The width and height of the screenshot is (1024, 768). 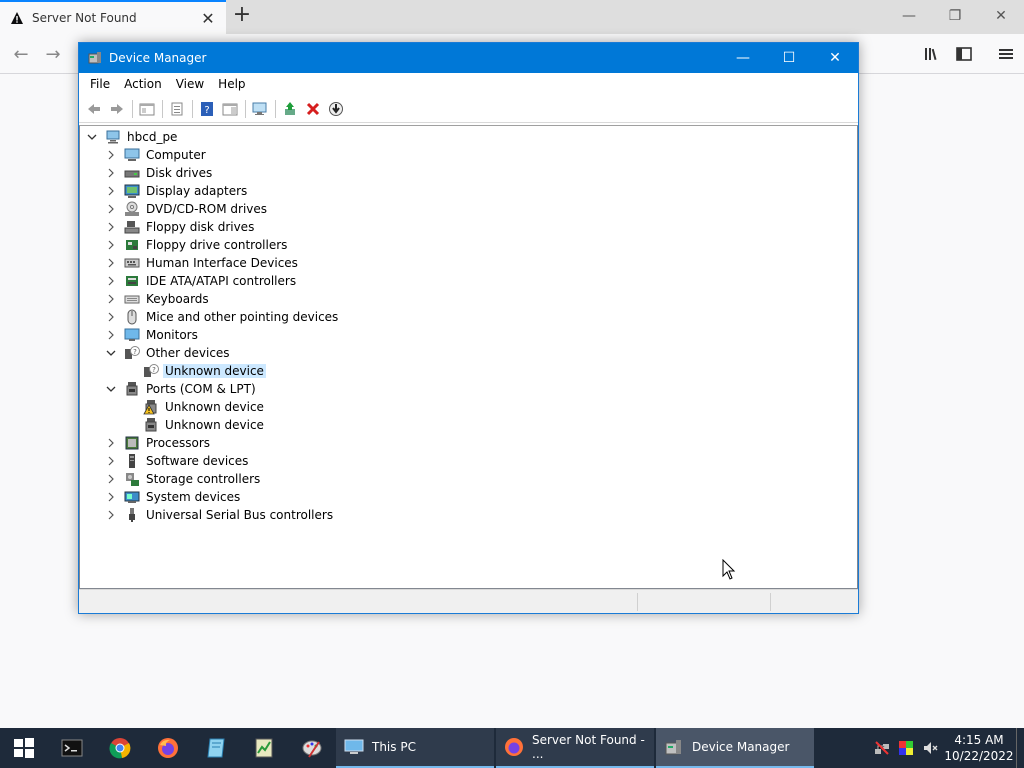 I want to click on tree-item-computer: Computer, so click(x=156, y=155).